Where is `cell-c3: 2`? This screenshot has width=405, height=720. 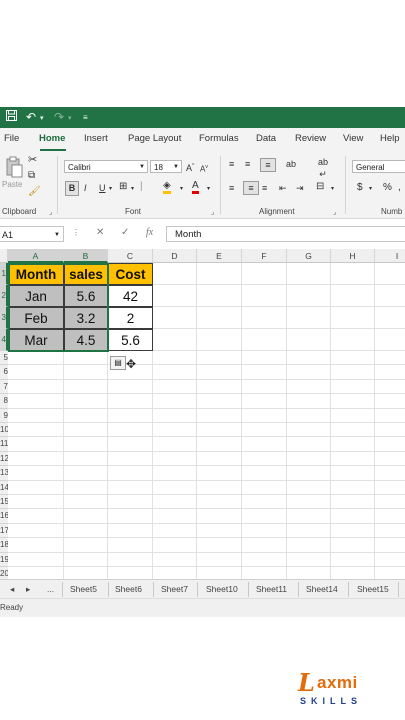
cell-c3: 2 is located at coordinates (130, 318).